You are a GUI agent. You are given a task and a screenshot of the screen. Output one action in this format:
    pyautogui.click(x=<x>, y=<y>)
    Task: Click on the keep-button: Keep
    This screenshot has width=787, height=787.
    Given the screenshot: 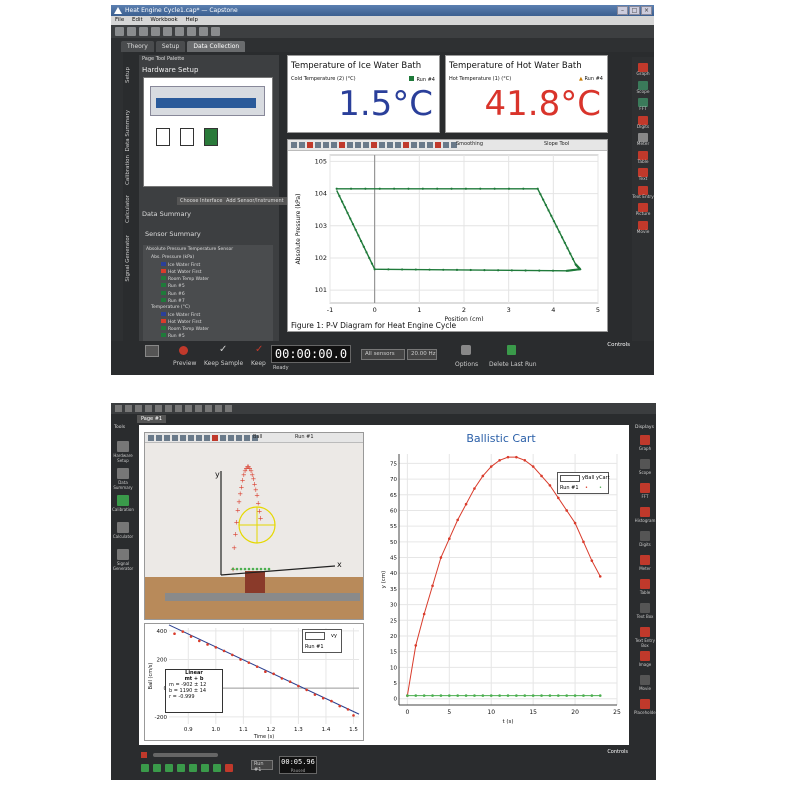 What is the action you would take?
    pyautogui.click(x=258, y=363)
    